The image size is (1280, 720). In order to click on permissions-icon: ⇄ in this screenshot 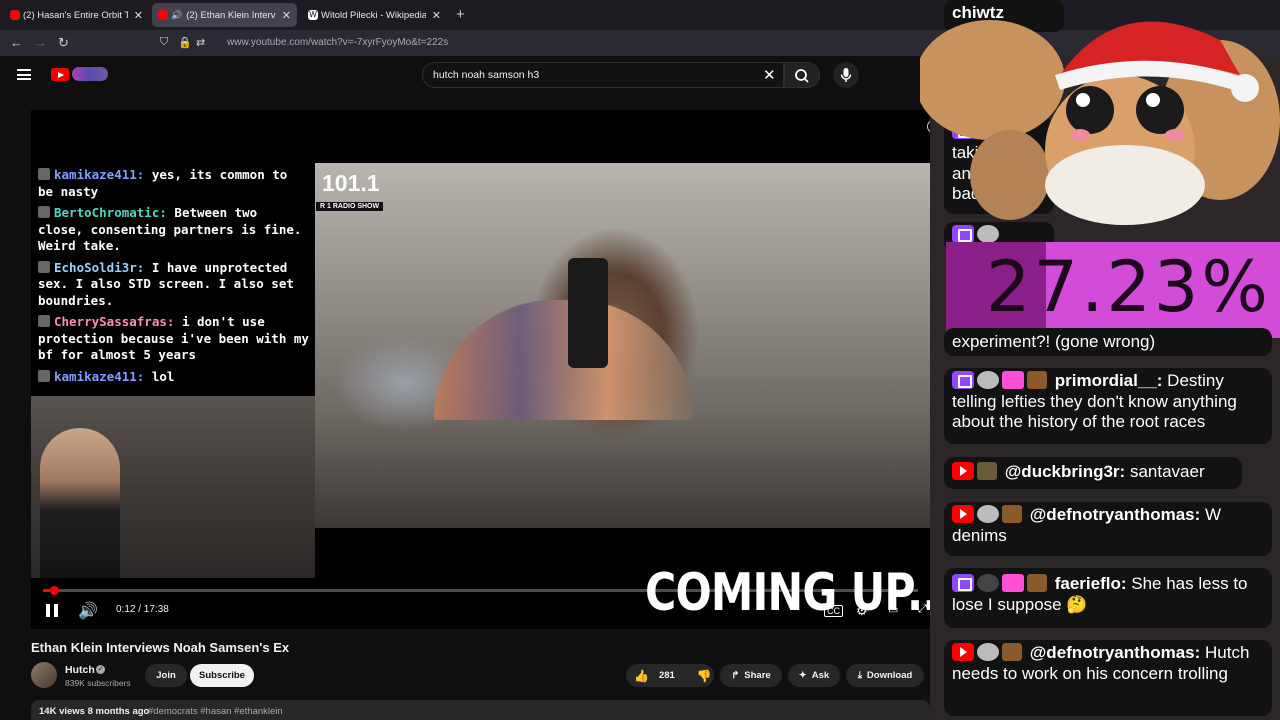, I will do `click(200, 42)`.